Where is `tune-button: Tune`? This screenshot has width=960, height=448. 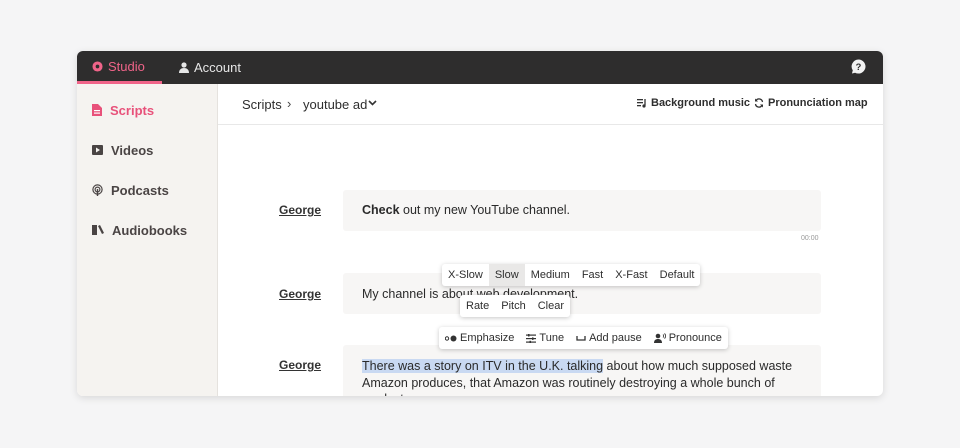 tune-button: Tune is located at coordinates (545, 338).